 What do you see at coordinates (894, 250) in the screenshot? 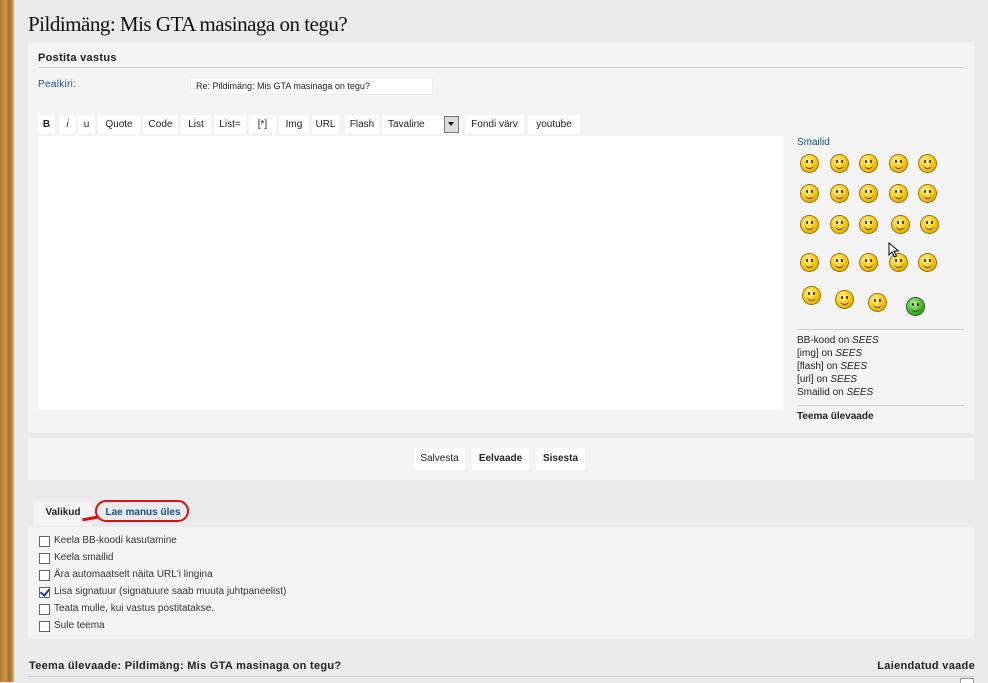
I see `mouse-cursor-icon` at bounding box center [894, 250].